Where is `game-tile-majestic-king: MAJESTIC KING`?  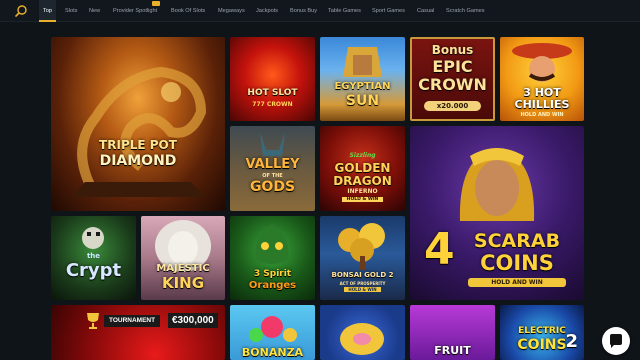
game-tile-majestic-king: MAJESTIC KING is located at coordinates (183, 258).